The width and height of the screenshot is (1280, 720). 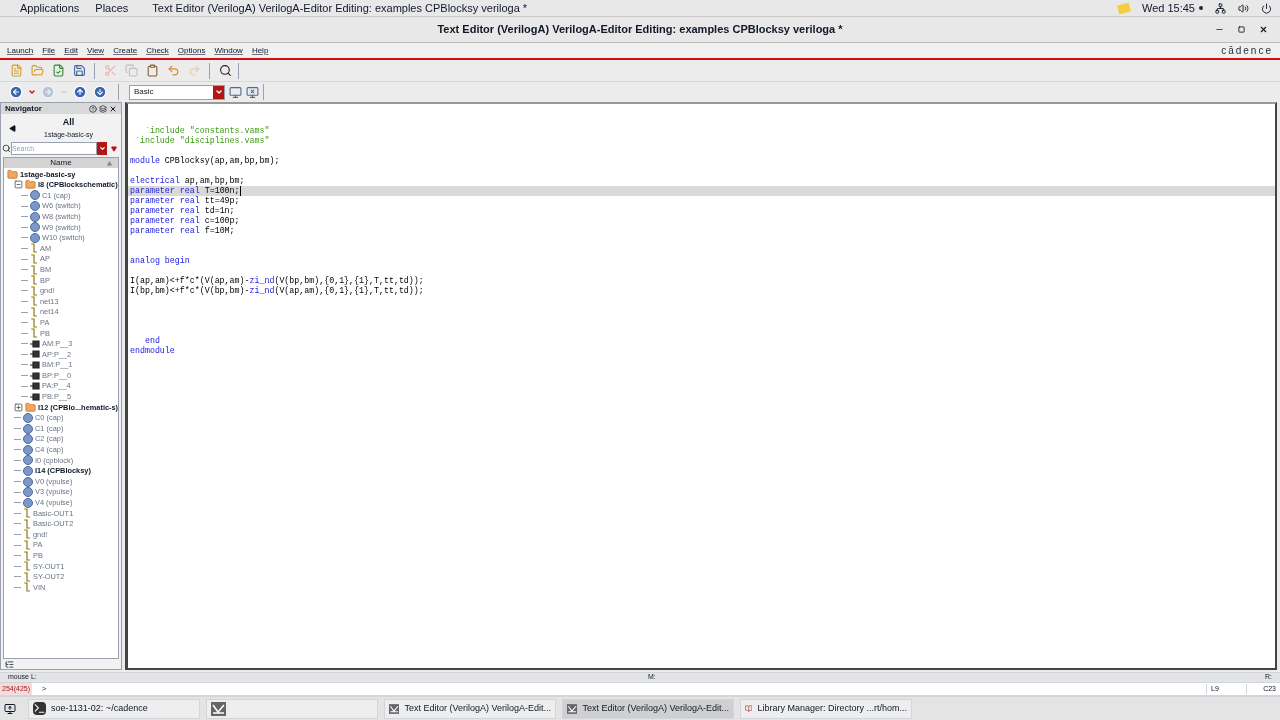 What do you see at coordinates (151, 341) in the screenshot?
I see `code-line: end` at bounding box center [151, 341].